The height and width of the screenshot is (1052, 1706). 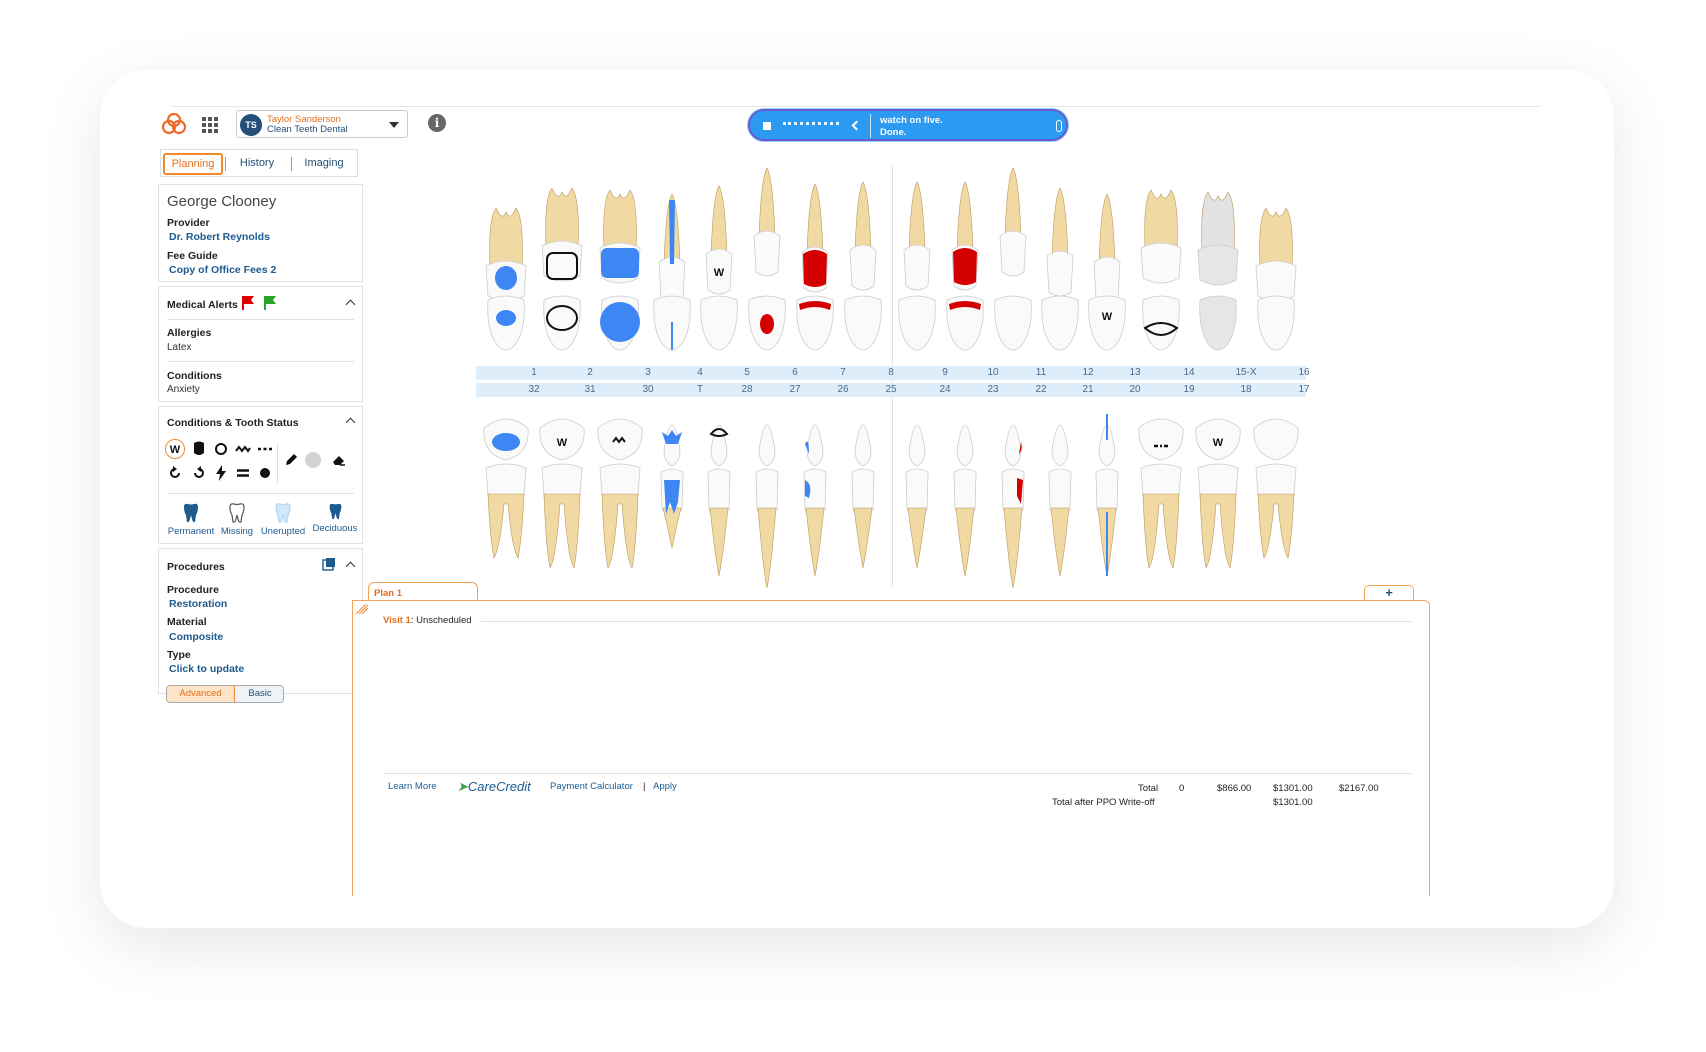 What do you see at coordinates (1189, 390) in the screenshot?
I see `tooth-number: 19` at bounding box center [1189, 390].